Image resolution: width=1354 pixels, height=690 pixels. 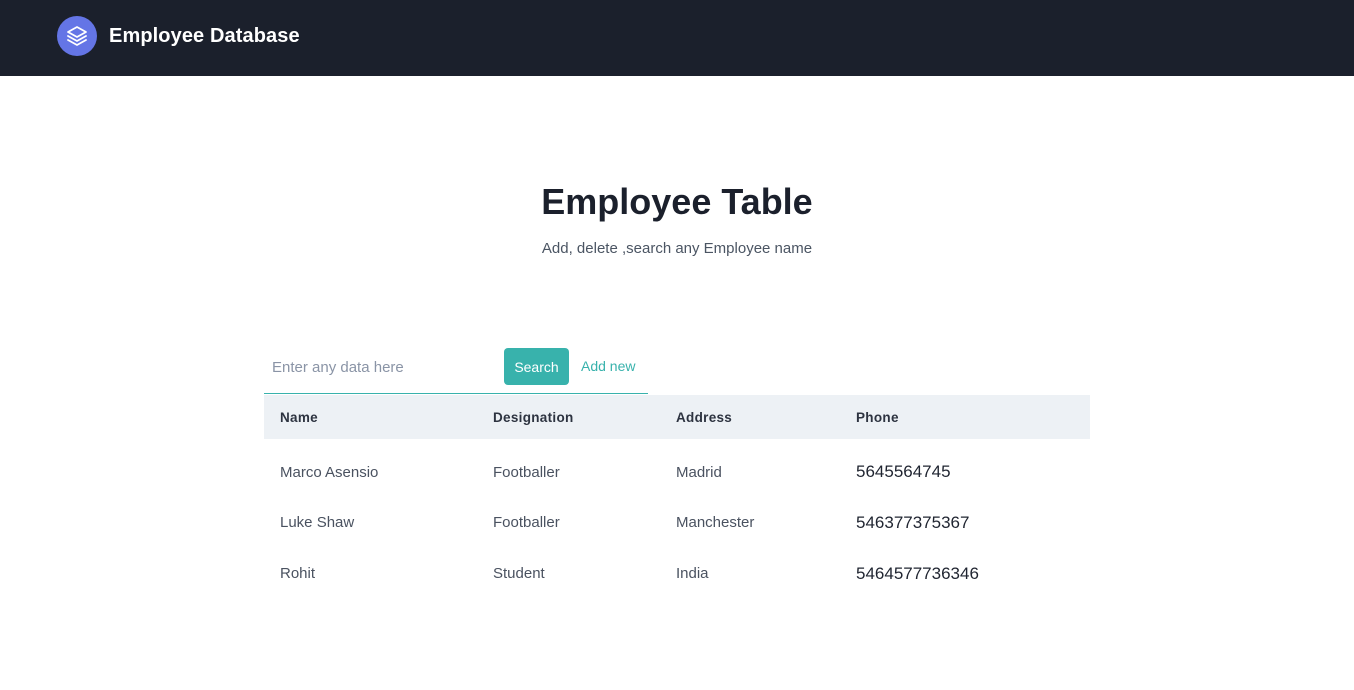 What do you see at coordinates (699, 472) in the screenshot?
I see `cell-address: Madrid` at bounding box center [699, 472].